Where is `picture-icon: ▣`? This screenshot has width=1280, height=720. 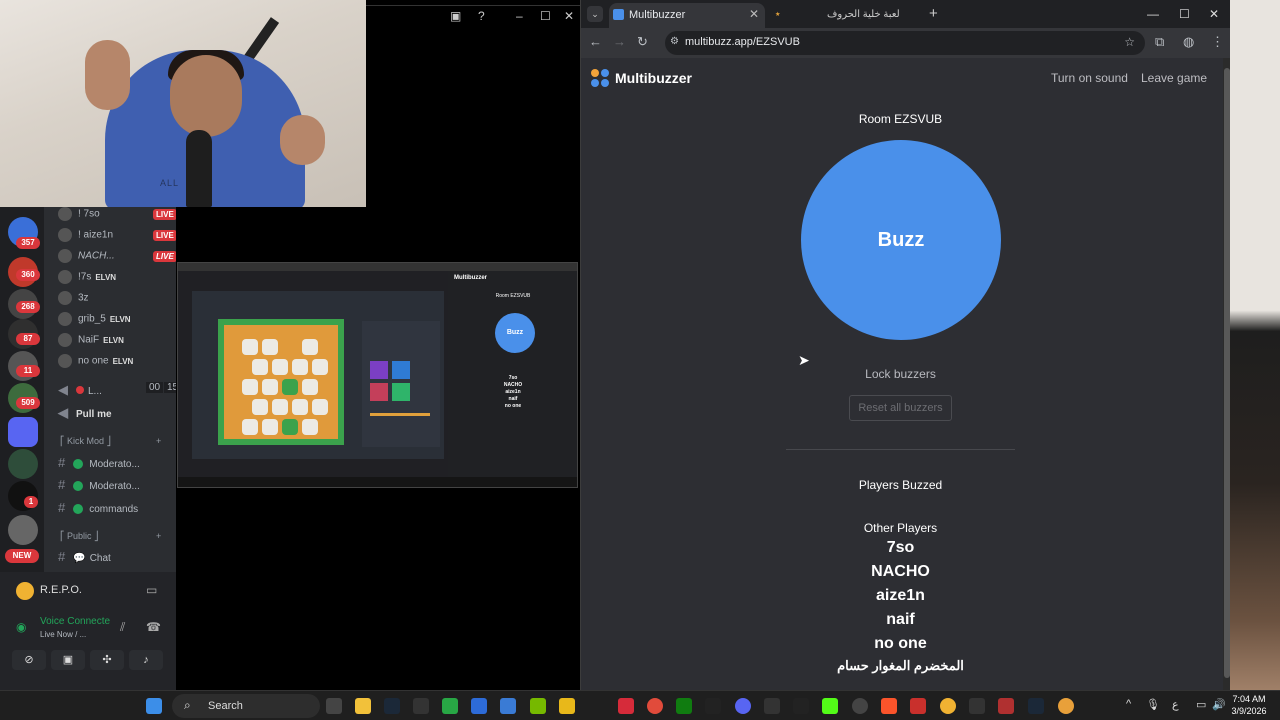
picture-icon: ▣ is located at coordinates (455, 16).